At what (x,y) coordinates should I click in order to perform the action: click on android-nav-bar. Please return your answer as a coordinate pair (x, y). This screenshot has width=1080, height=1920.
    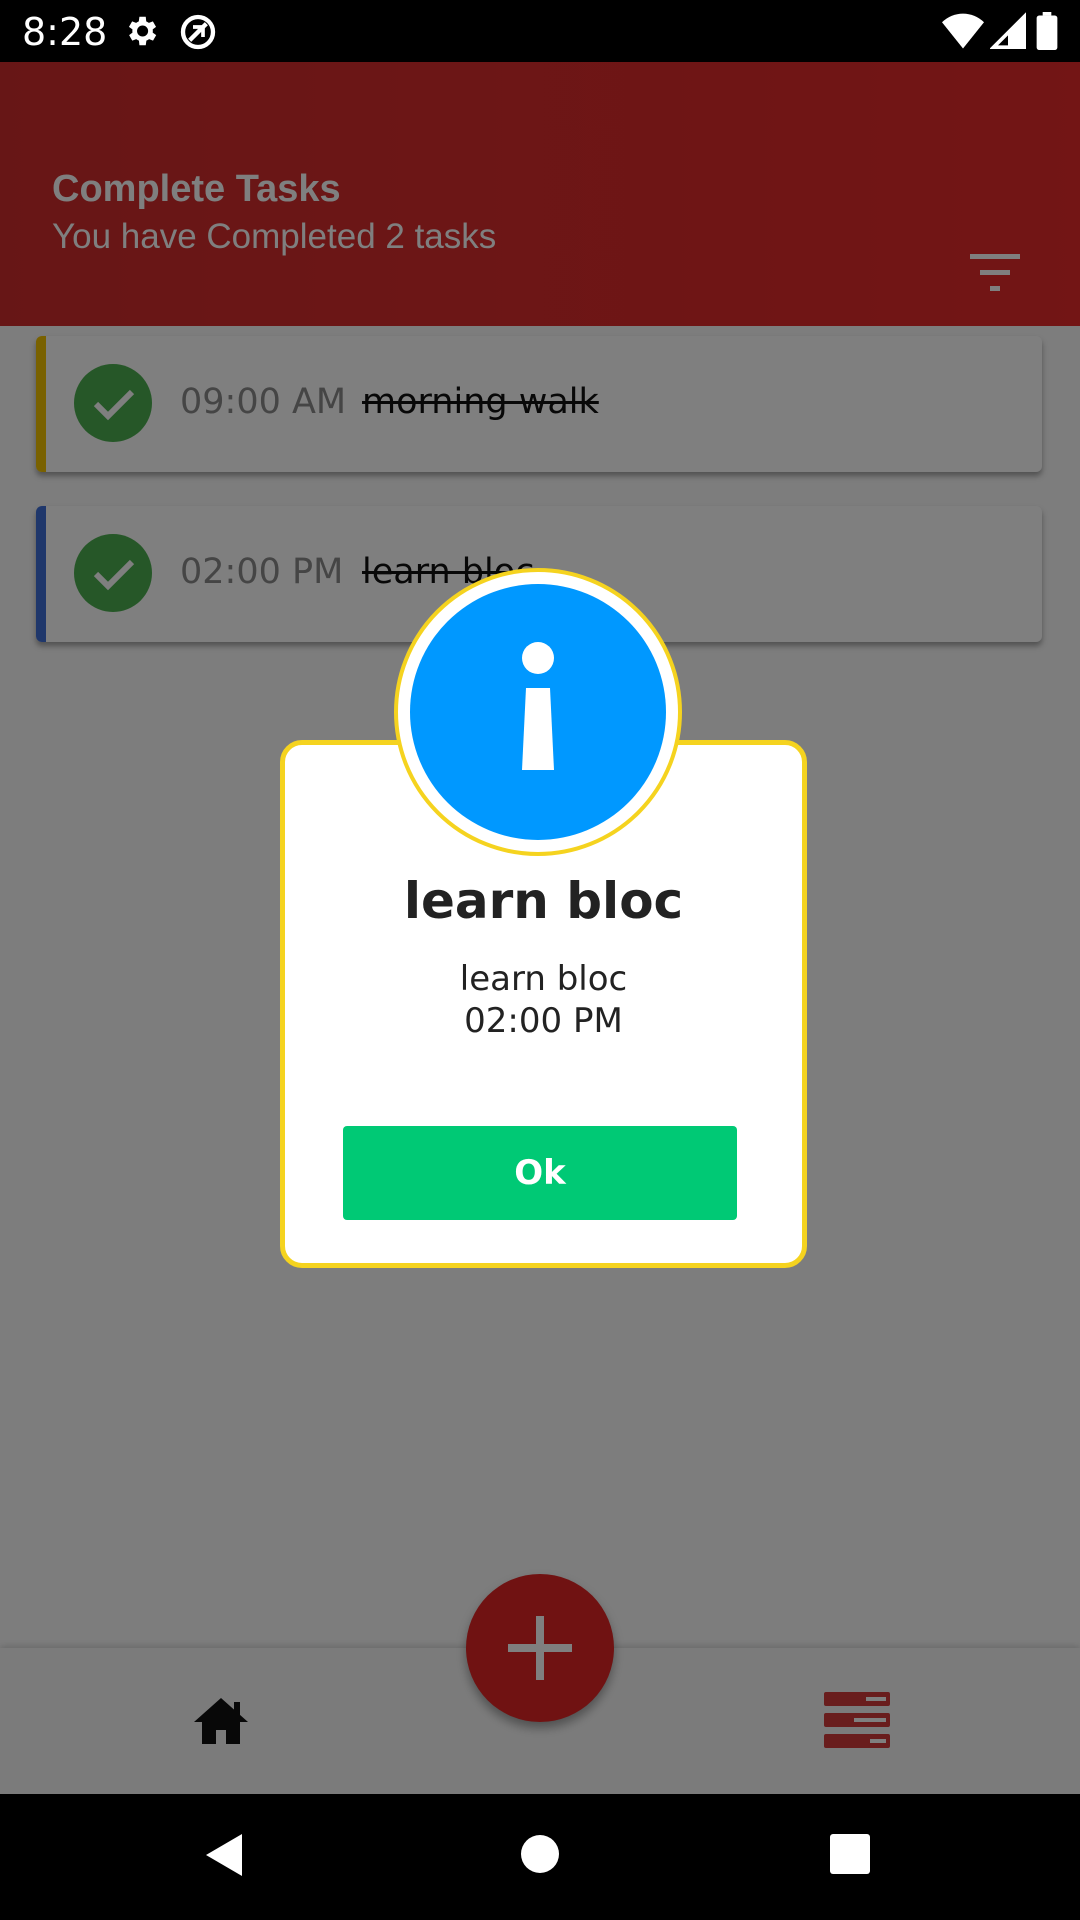
    Looking at the image, I should click on (540, 1857).